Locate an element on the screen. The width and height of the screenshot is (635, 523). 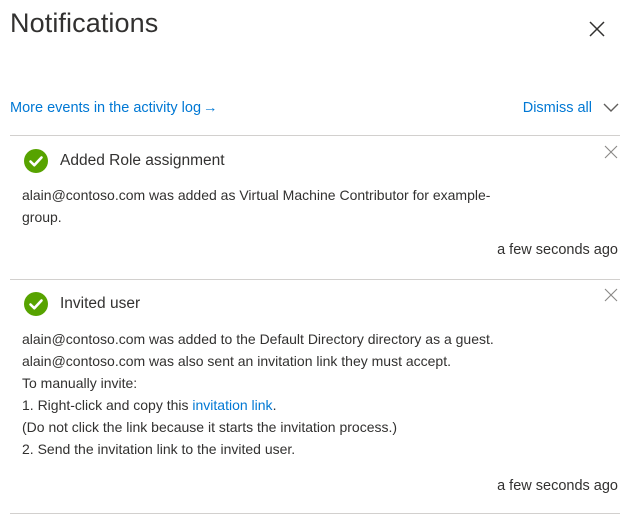
notification-body-line: To manually invite: is located at coordinates (80, 383).